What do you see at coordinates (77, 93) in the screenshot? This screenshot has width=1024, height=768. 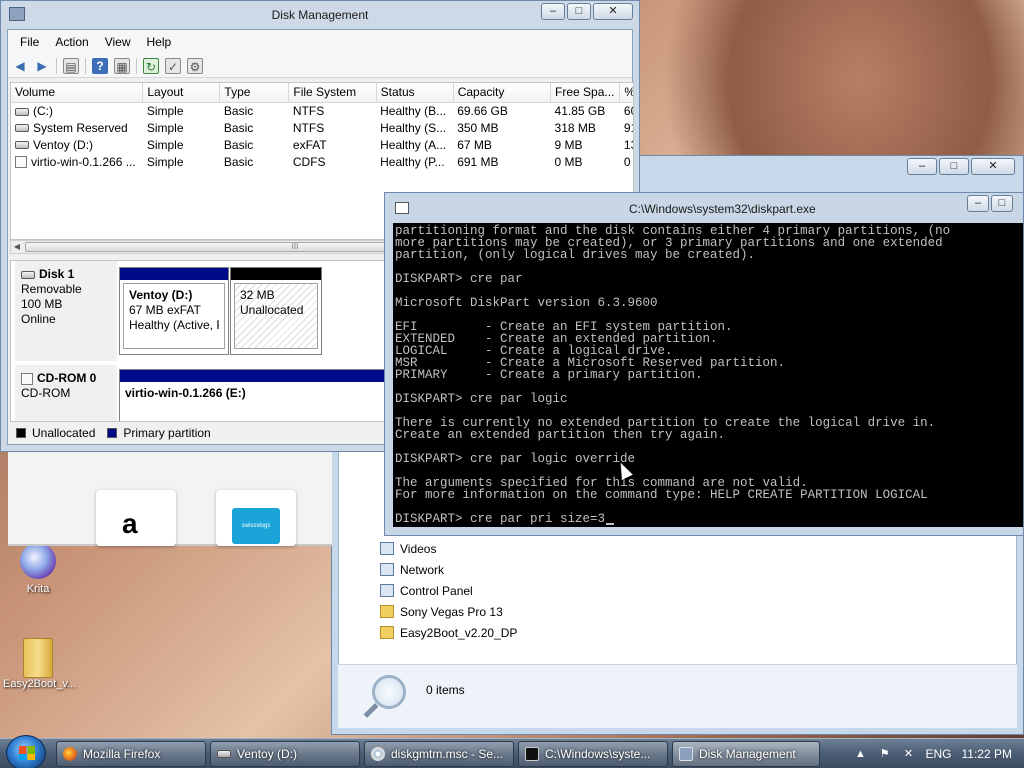 I see `column-header: Volume` at bounding box center [77, 93].